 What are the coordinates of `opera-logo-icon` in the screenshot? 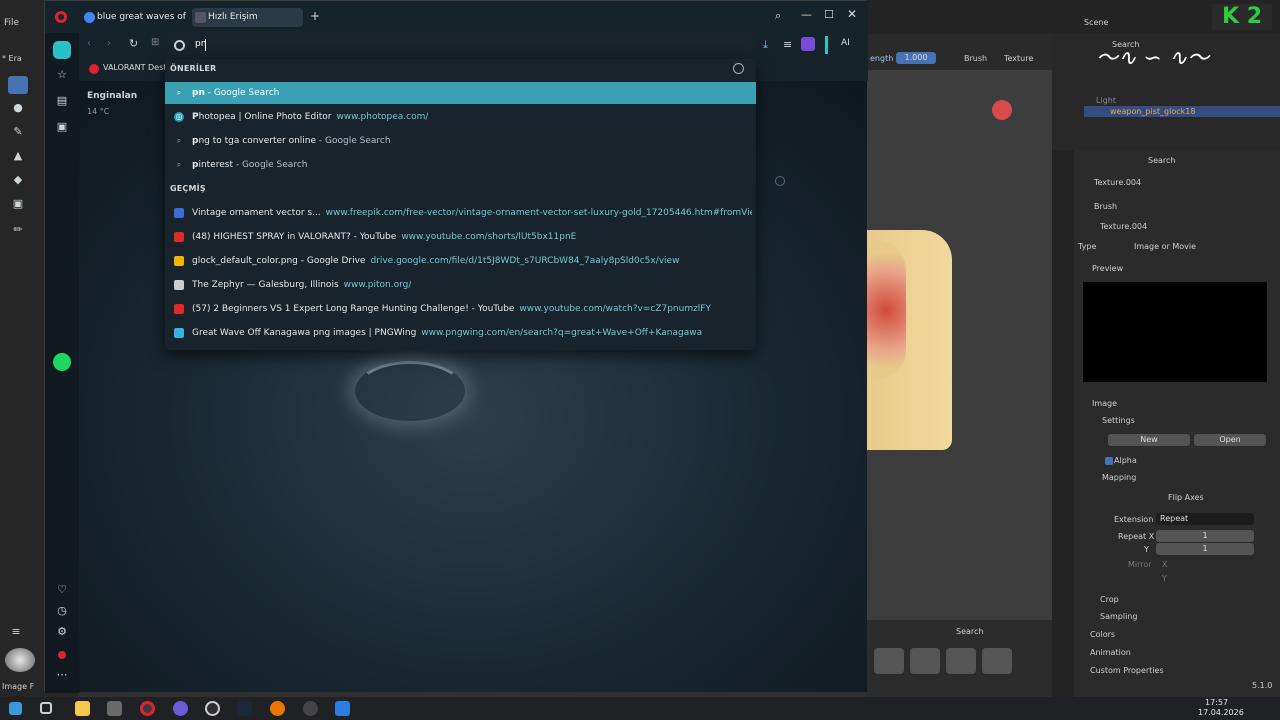 It's located at (61, 17).